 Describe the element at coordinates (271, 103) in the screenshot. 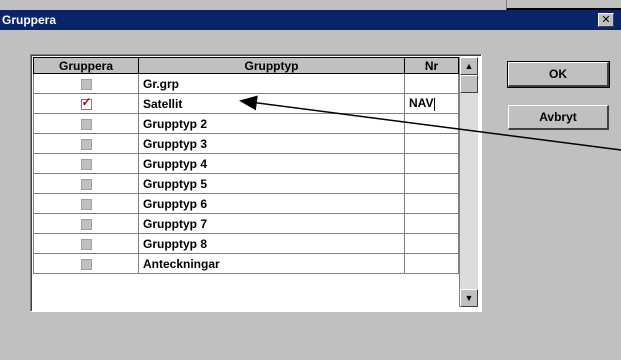

I see `row-type-cell: Satellit` at that location.